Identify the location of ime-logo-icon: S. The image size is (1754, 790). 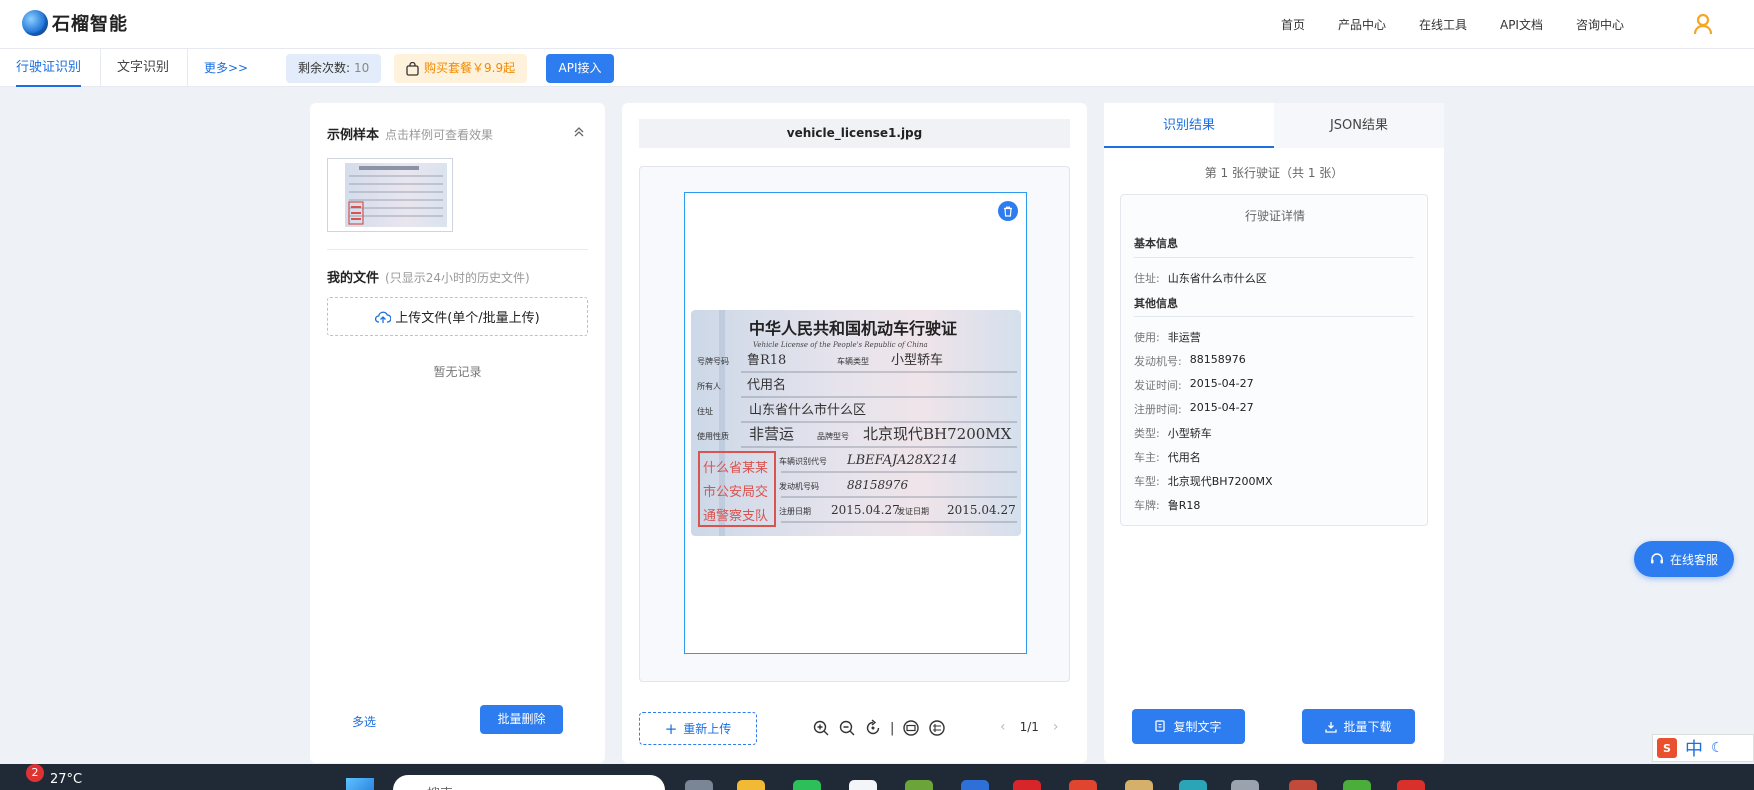
(1667, 748).